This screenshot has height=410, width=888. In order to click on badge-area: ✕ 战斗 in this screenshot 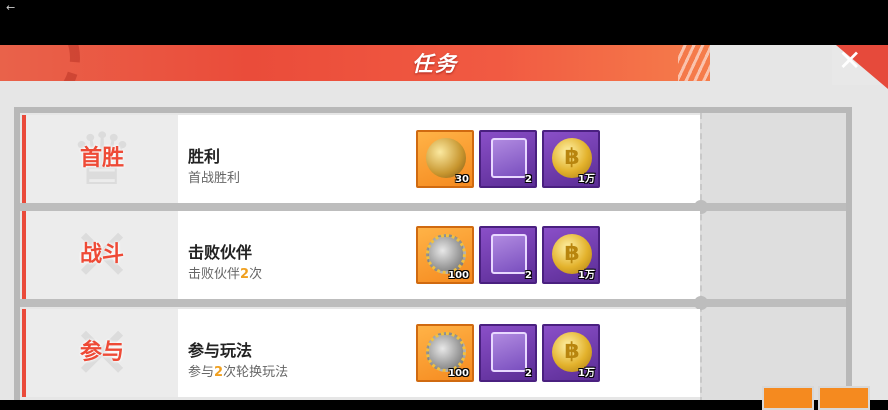, I will do `click(102, 255)`.